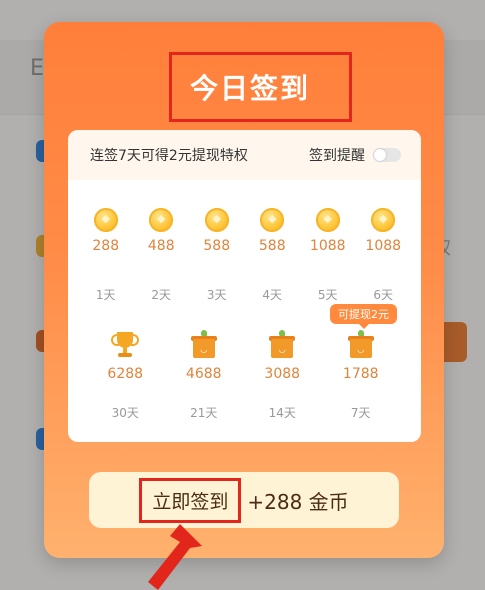 The image size is (485, 590). I want to click on annotation-arrow-icon, so click(175, 557).